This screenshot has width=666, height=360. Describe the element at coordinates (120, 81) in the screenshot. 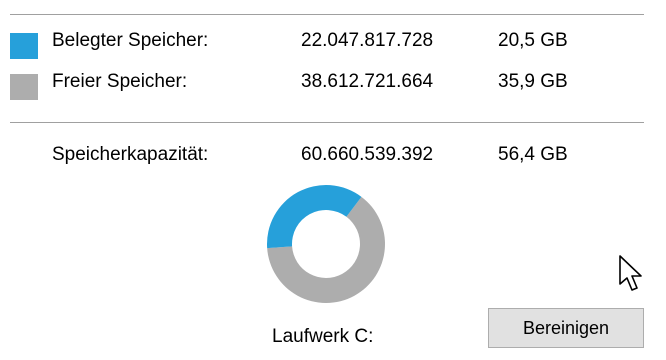

I see `free-space-label: Freier Speicher:` at that location.